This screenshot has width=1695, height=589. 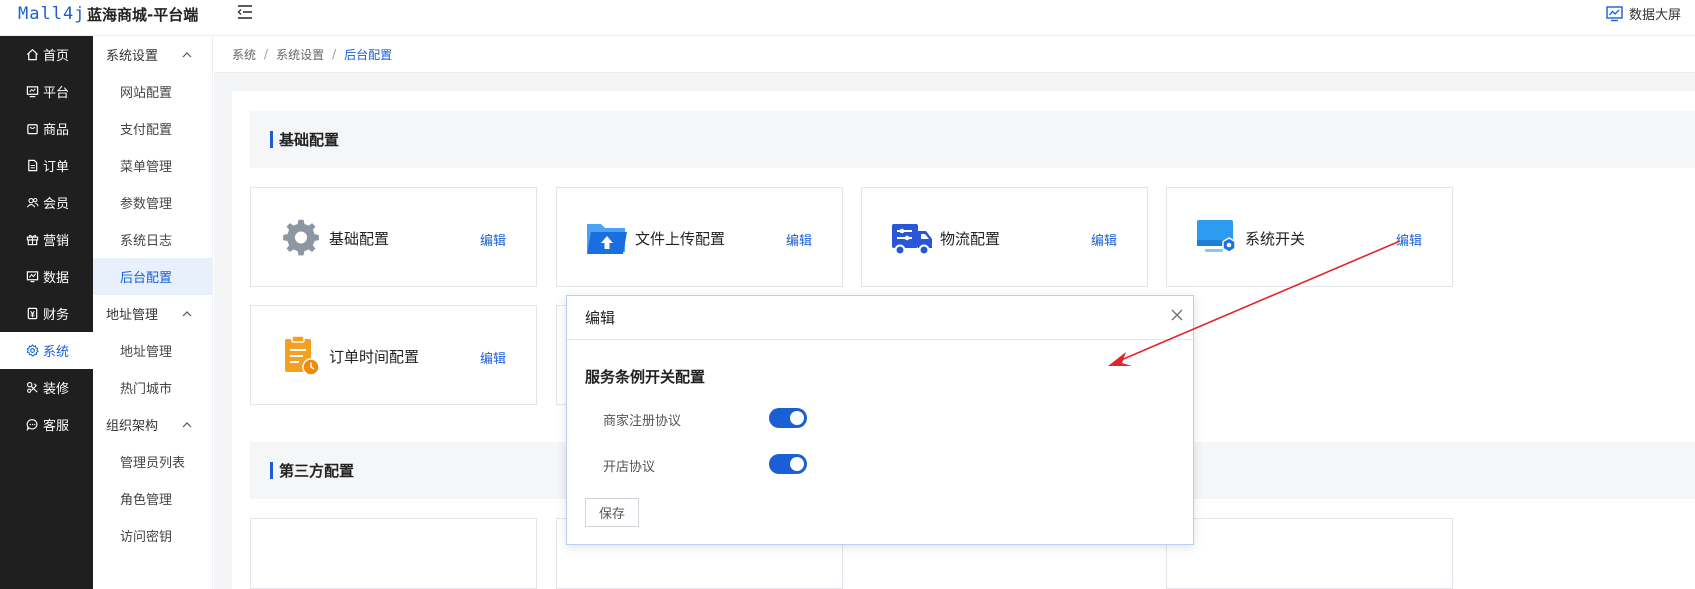 What do you see at coordinates (1614, 13) in the screenshot?
I see `data-screen-icon` at bounding box center [1614, 13].